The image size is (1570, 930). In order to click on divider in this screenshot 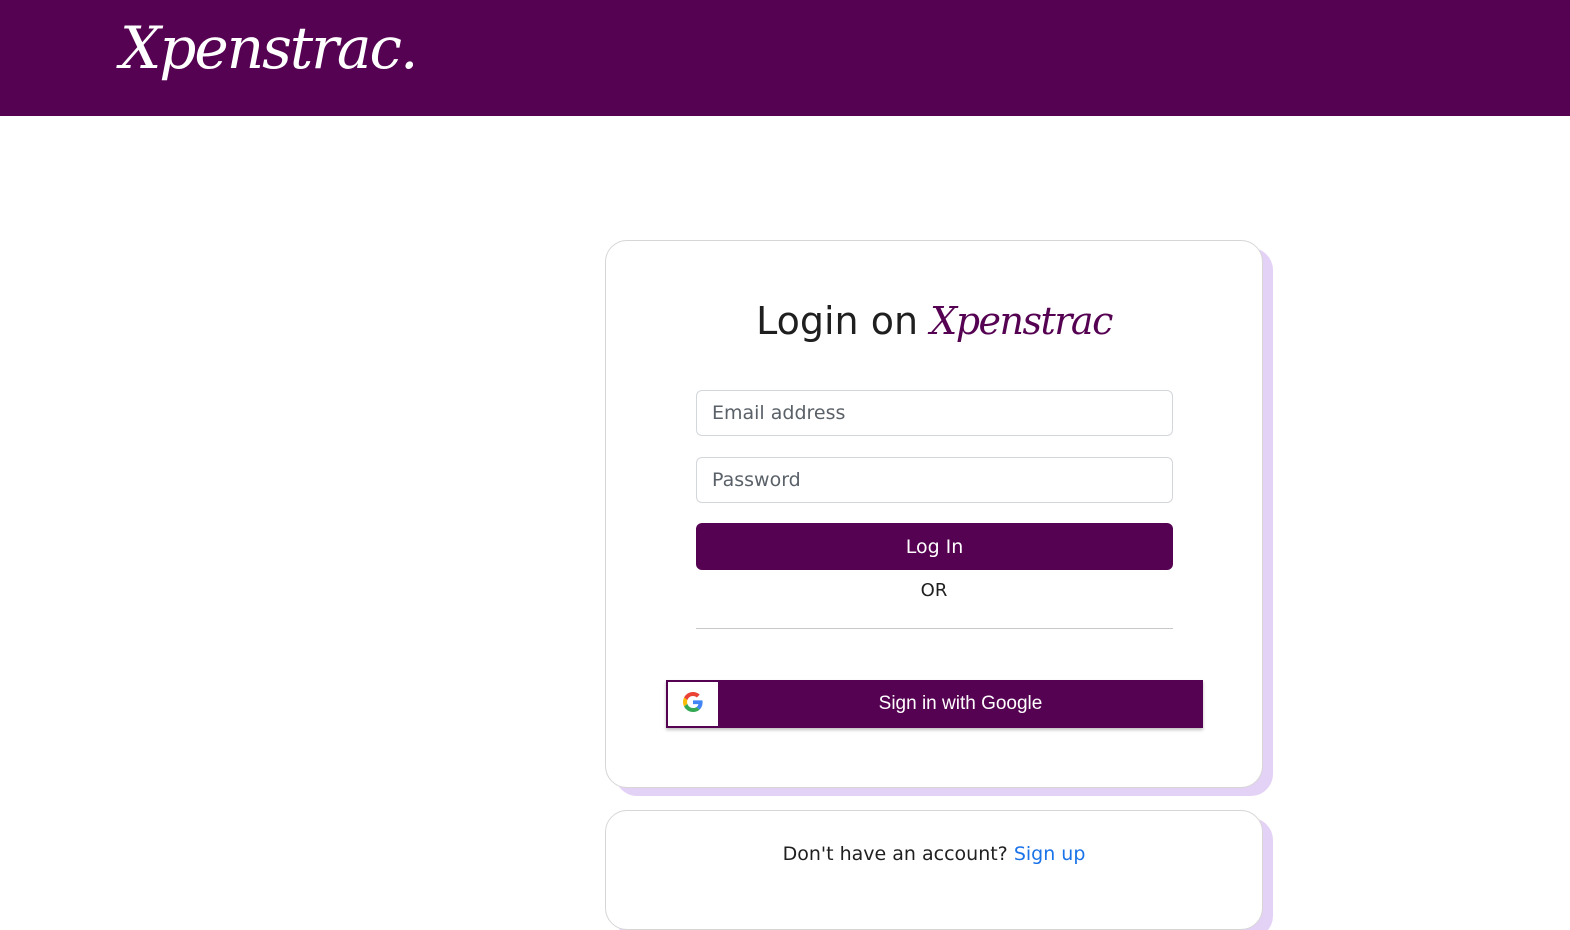, I will do `click(934, 628)`.